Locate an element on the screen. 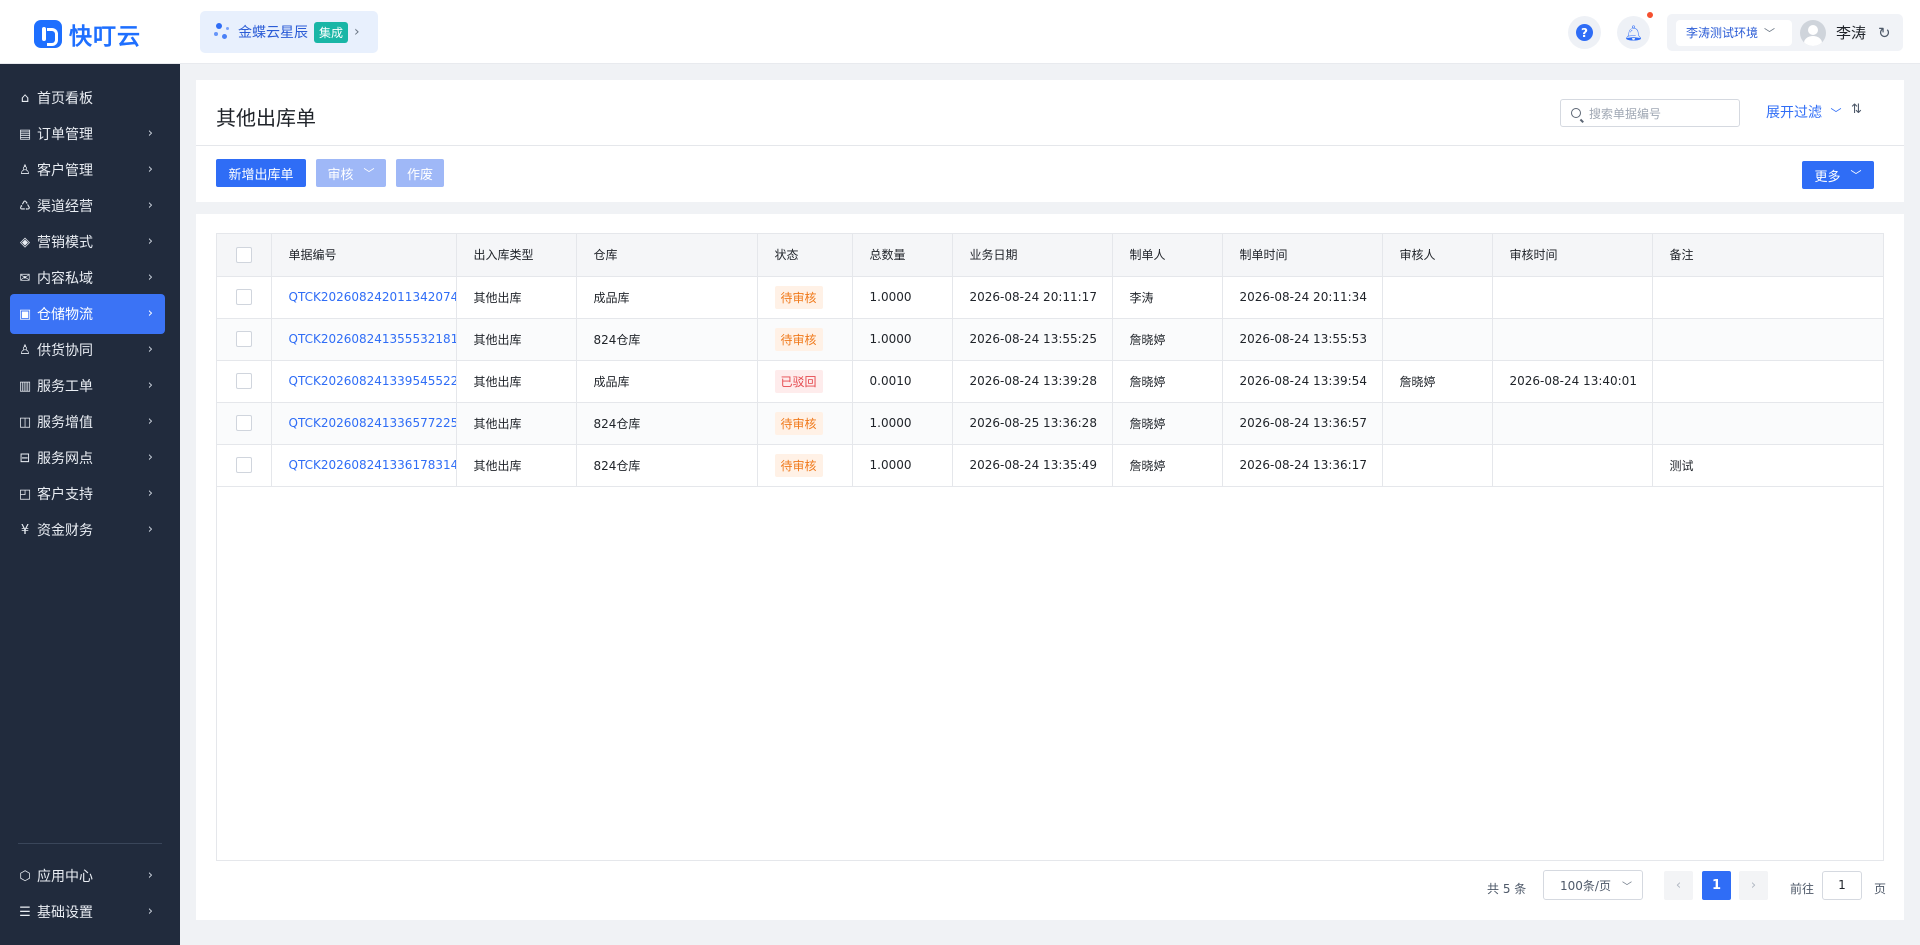  sidebar-item-label: 服务网点 is located at coordinates (65, 459).